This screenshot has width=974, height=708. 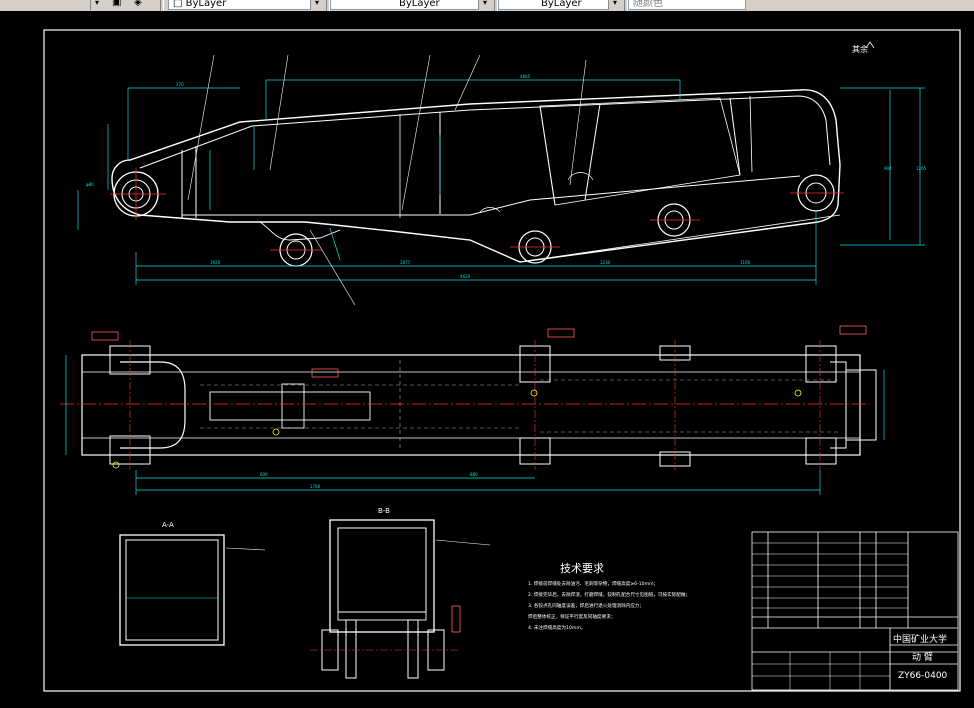 I want to click on svg-text: 4865, so click(x=525, y=76).